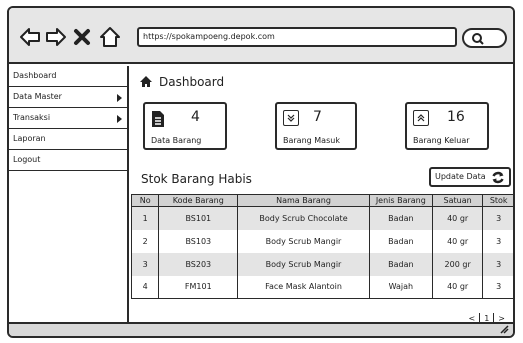 The image size is (523, 343). Describe the element at coordinates (303, 200) in the screenshot. I see `column-header: Nama Barang` at that location.